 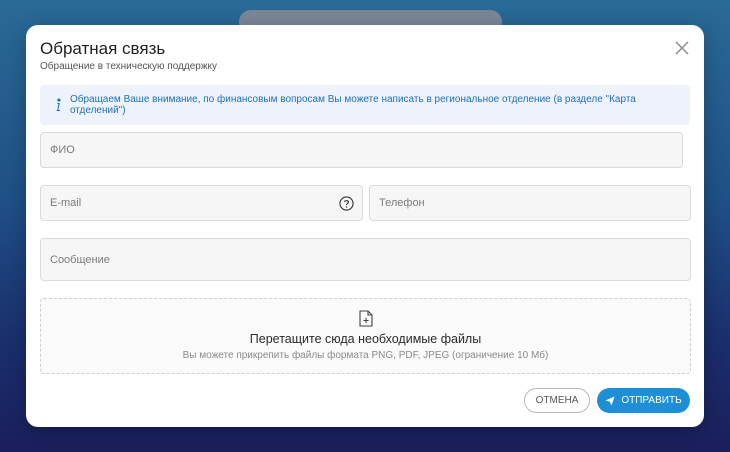 What do you see at coordinates (201, 203) in the screenshot?
I see `email-field: E-mail` at bounding box center [201, 203].